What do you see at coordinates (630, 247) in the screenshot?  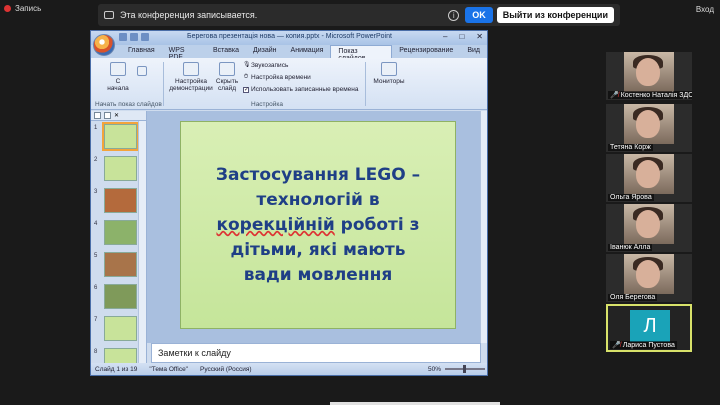 I see `participant-name-text: Іванюк Алла` at bounding box center [630, 247].